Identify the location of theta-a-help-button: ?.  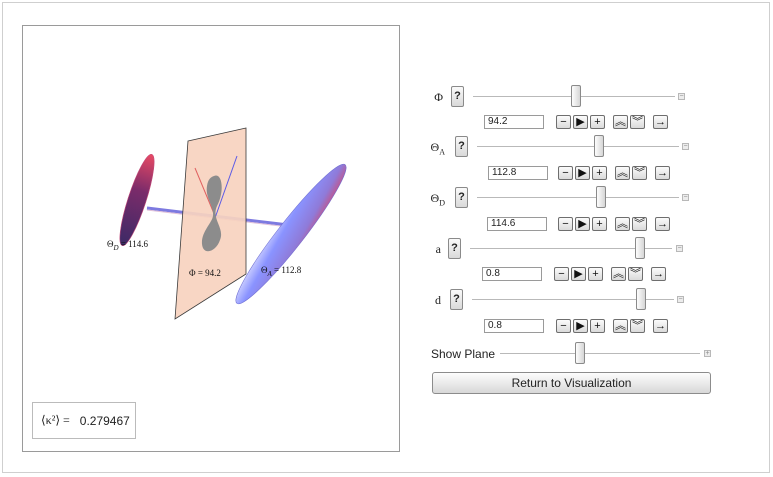
(461, 146).